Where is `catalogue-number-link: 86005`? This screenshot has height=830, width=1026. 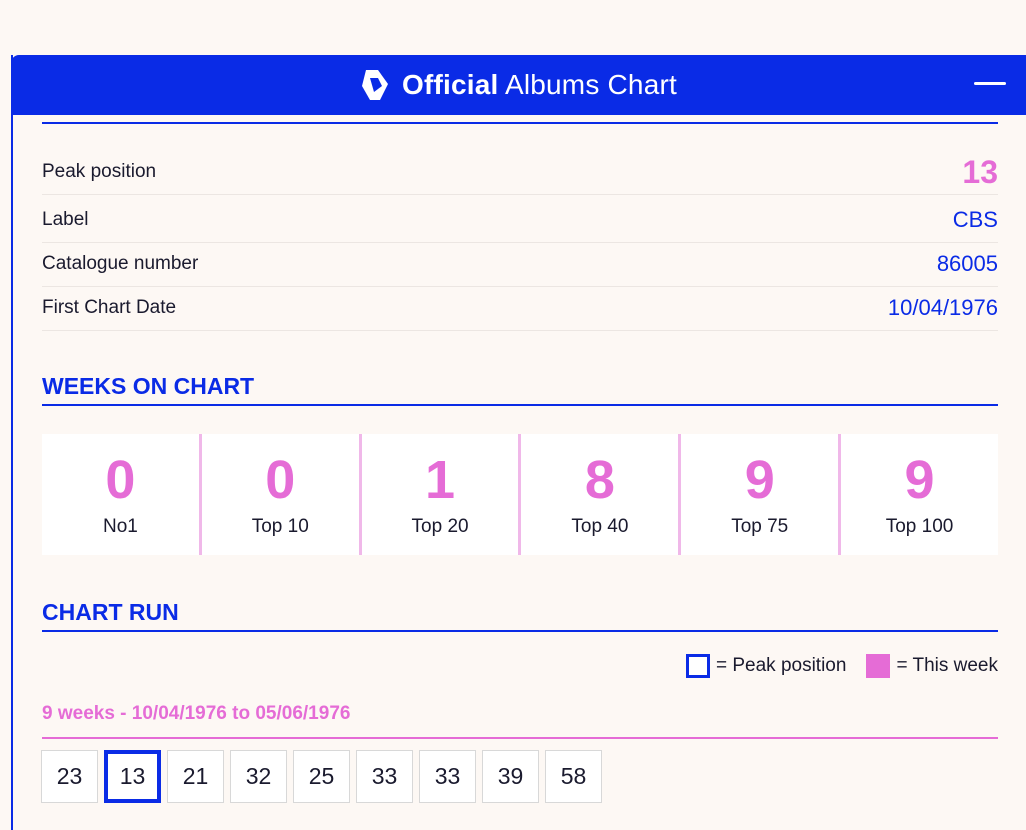
catalogue-number-link: 86005 is located at coordinates (967, 264).